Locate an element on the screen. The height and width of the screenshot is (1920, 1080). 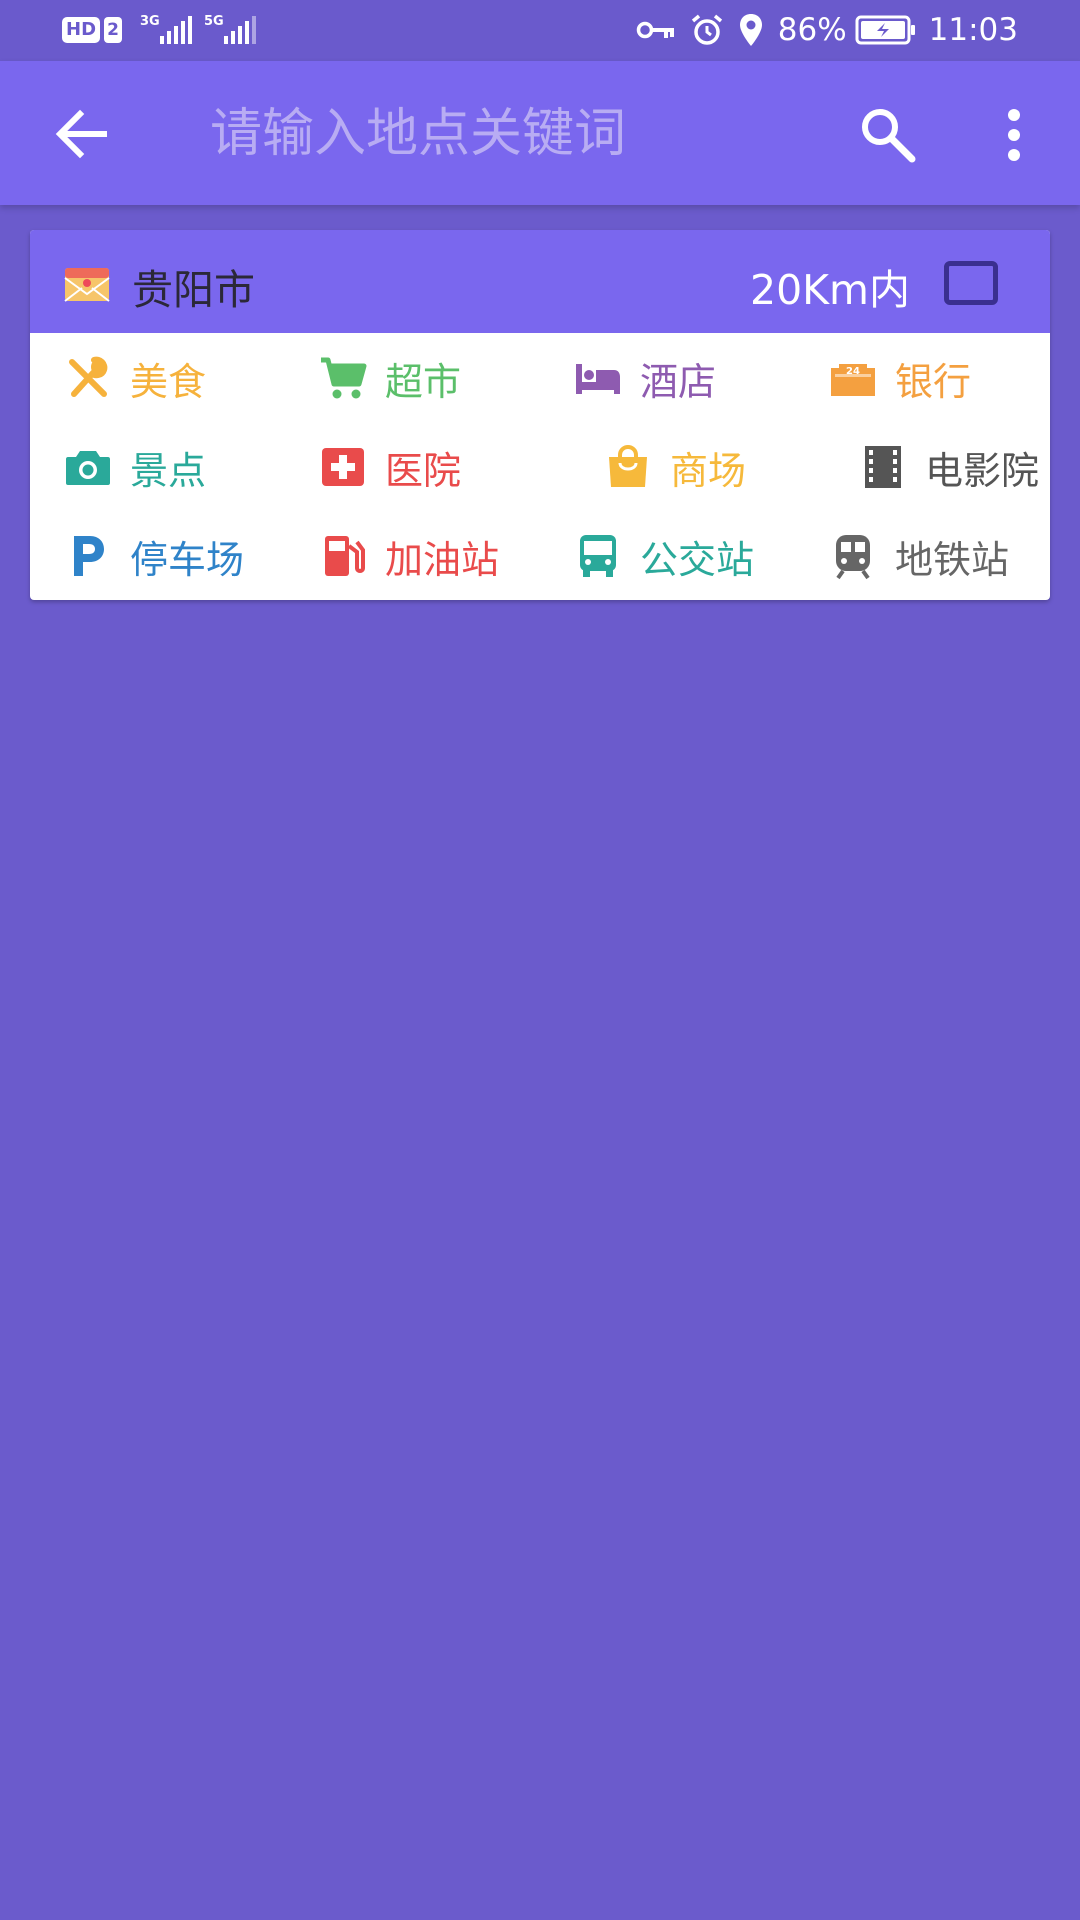
category-food: 美食 is located at coordinates (135, 378).